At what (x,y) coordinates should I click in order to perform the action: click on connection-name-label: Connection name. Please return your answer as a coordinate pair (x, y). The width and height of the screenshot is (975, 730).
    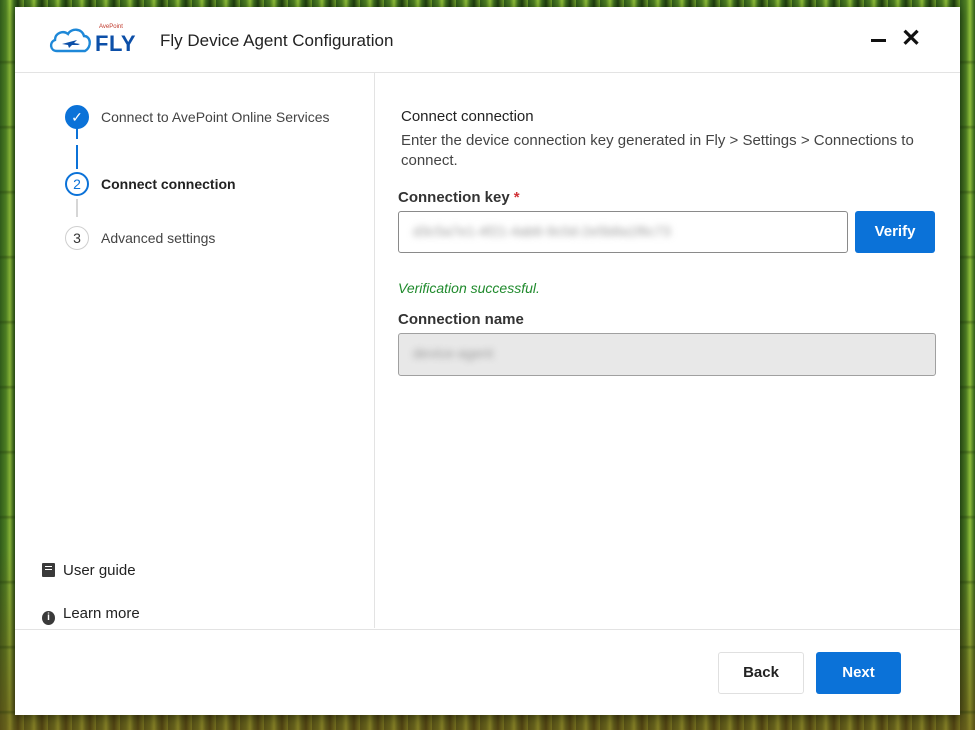
    Looking at the image, I should click on (461, 319).